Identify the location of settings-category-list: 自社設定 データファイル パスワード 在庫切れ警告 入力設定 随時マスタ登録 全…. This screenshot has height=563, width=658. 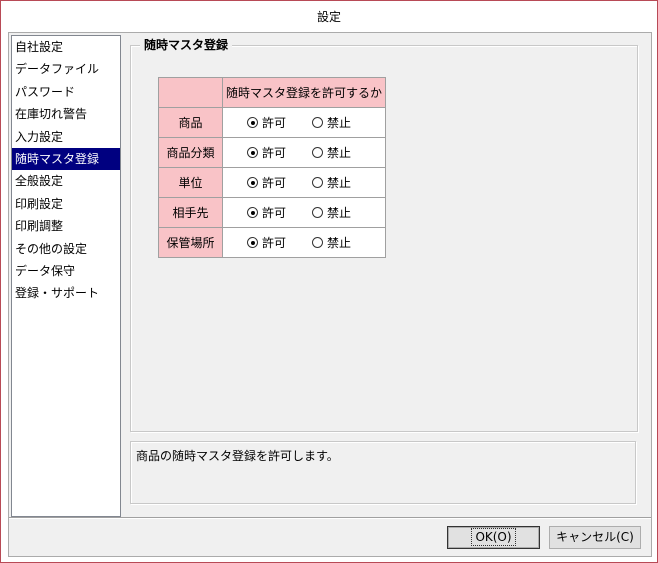
(66, 276).